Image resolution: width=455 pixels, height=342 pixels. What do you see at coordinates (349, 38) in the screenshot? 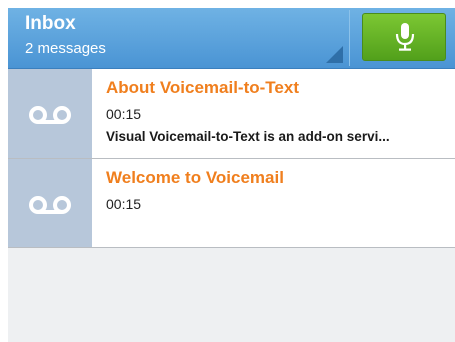
I see `header-divider` at bounding box center [349, 38].